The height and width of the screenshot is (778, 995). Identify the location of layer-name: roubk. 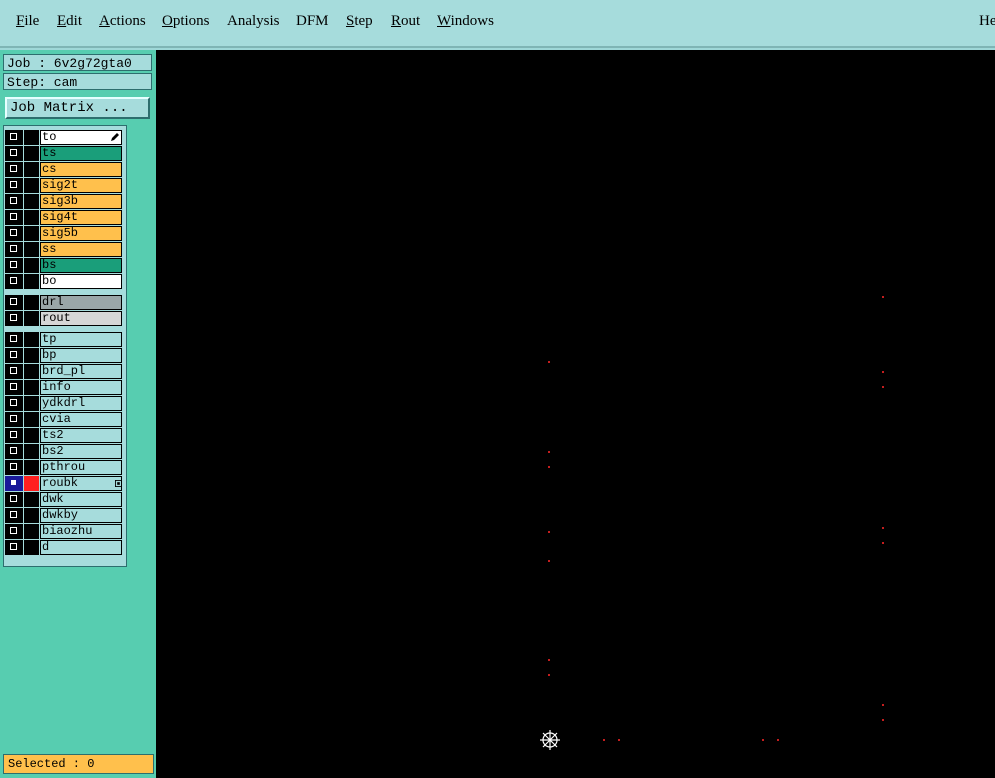
(81, 483).